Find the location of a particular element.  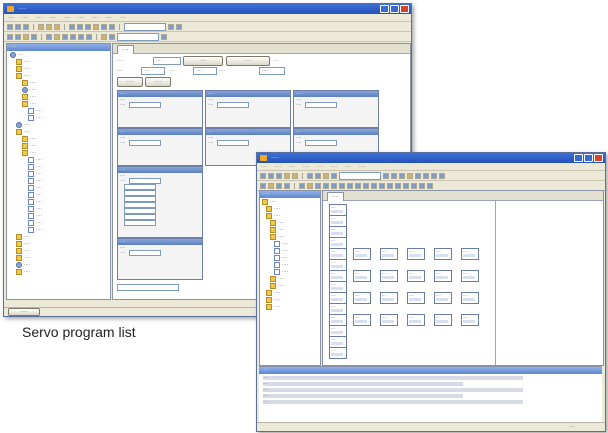

tab-program-editor: ···· is located at coordinates (335, 196).